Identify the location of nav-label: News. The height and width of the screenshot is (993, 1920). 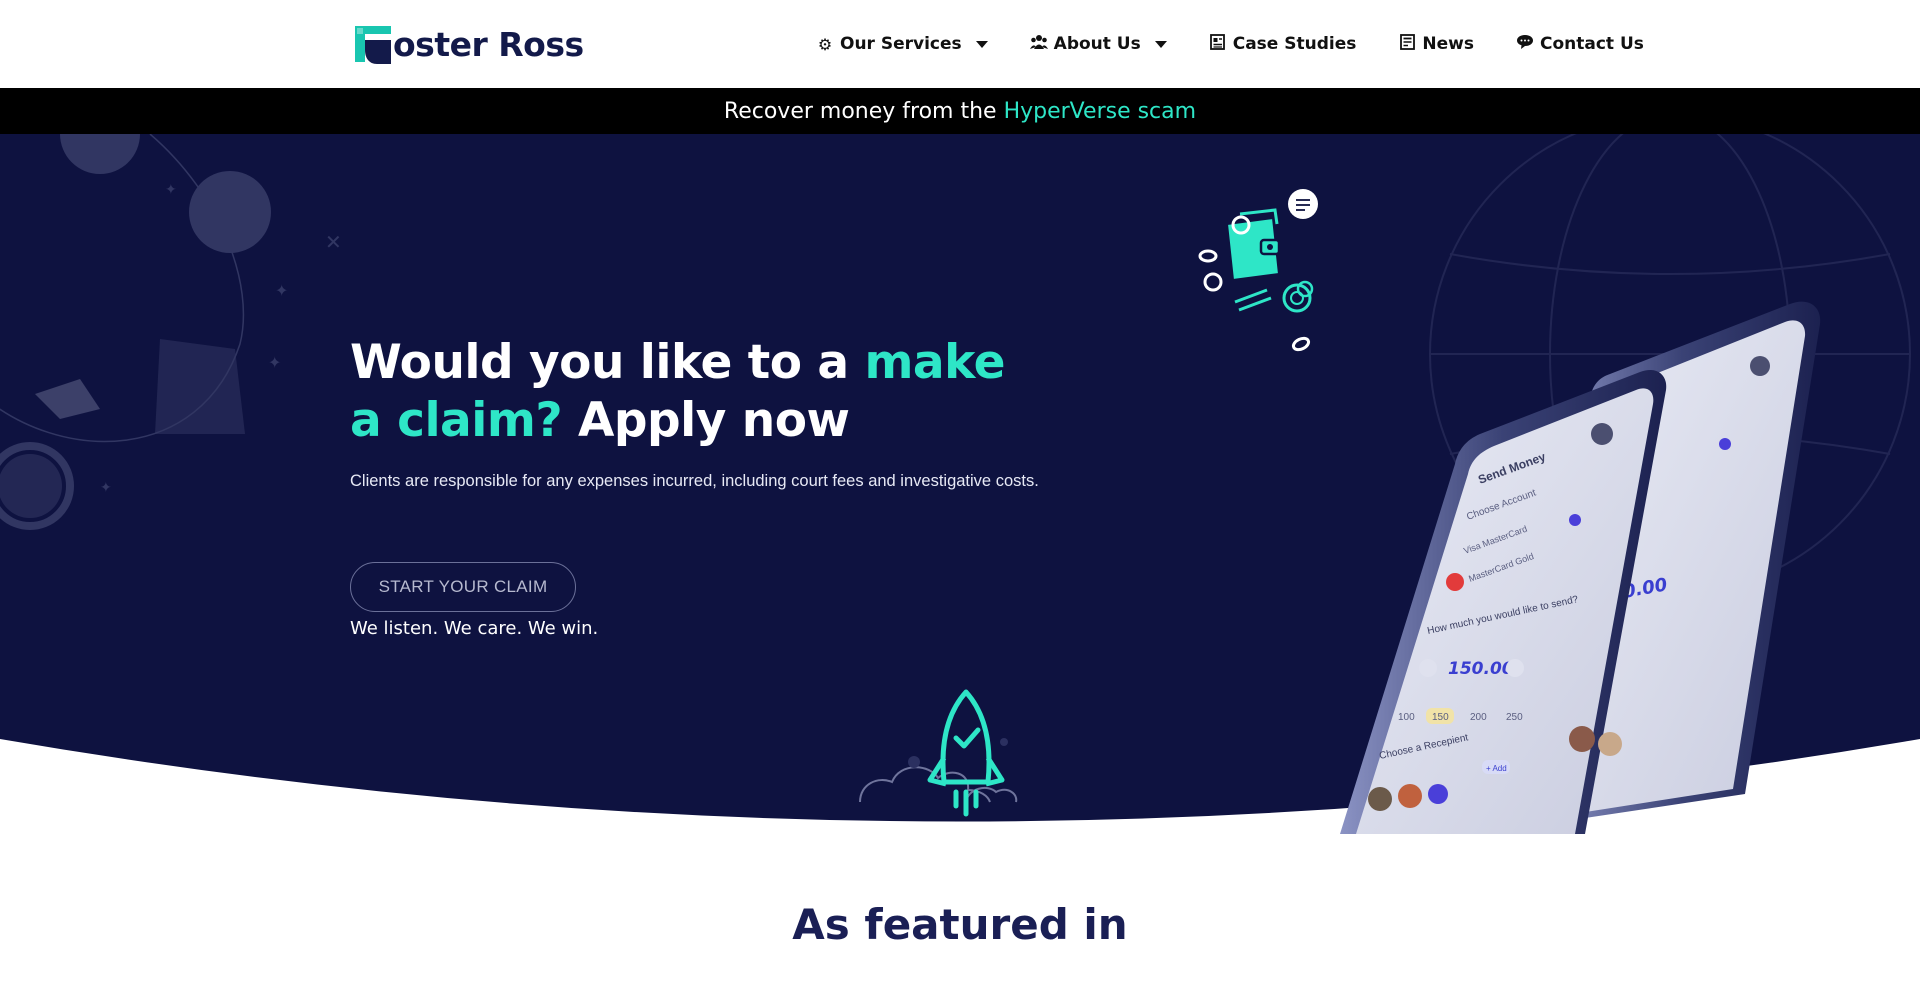
(1448, 44).